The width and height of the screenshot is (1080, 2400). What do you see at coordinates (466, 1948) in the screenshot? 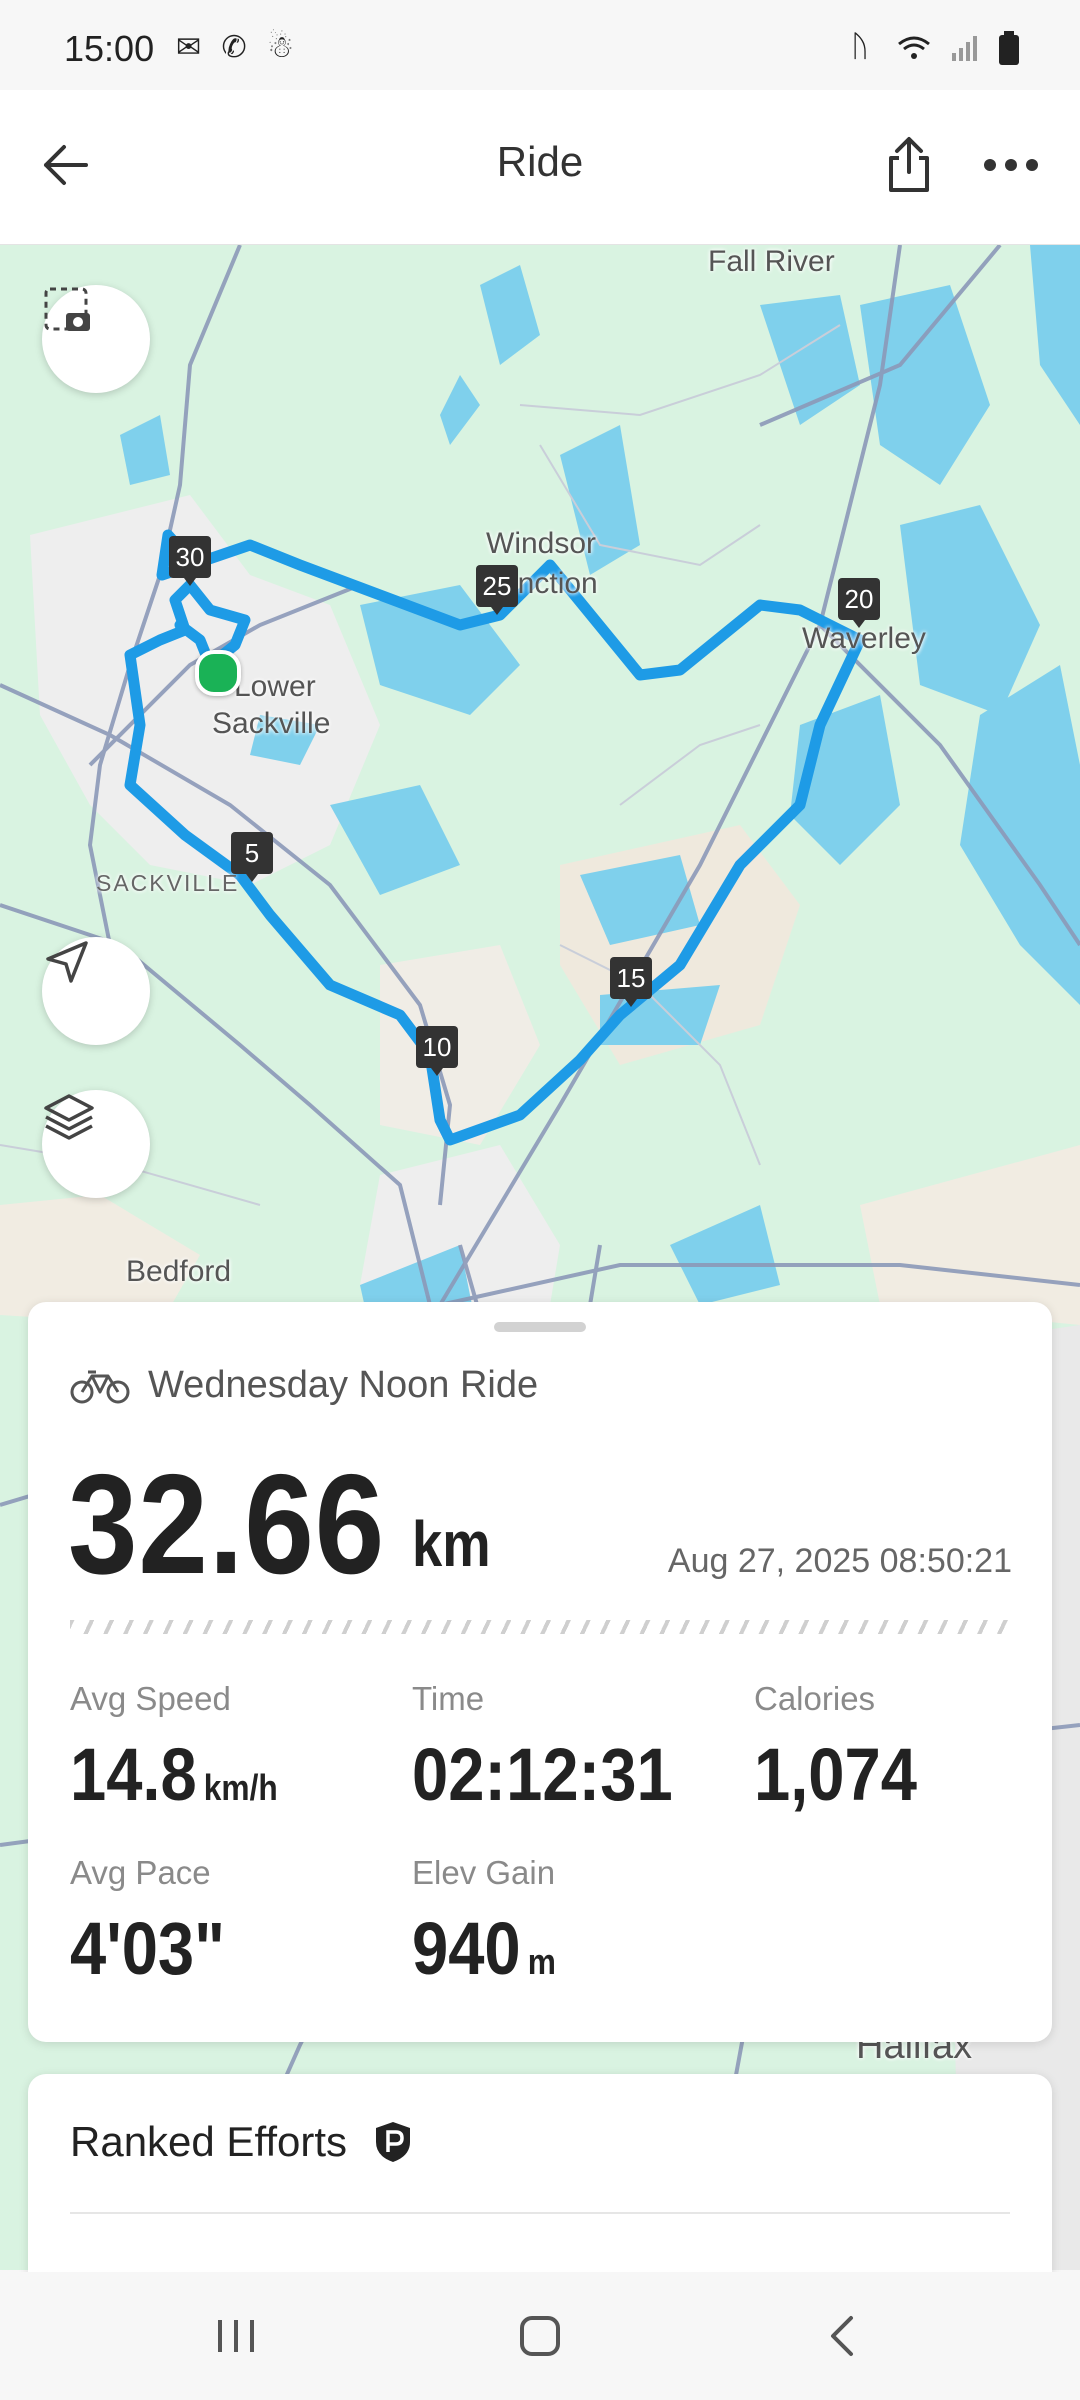
I see `stat-elev-gain-value: 940` at bounding box center [466, 1948].